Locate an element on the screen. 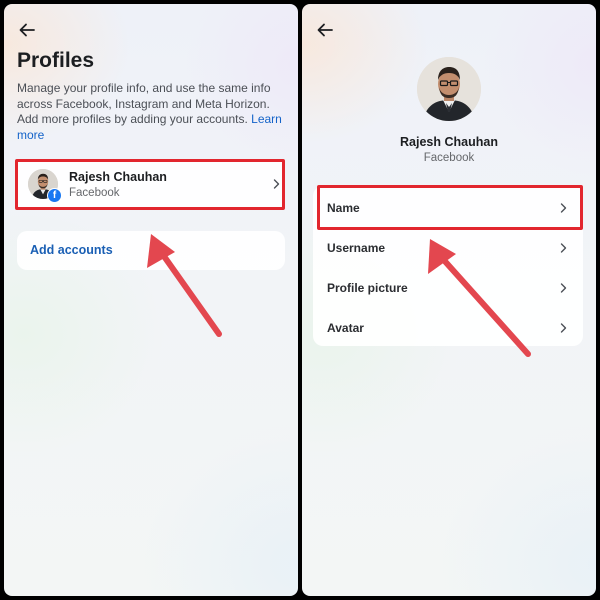  menu-item-profile-picture: Profile picture is located at coordinates (448, 286).